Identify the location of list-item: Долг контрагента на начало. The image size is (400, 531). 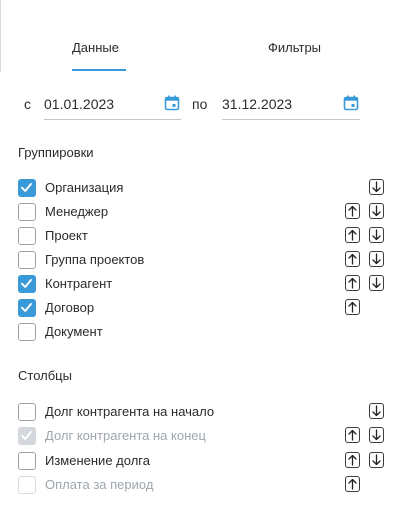
(203, 412).